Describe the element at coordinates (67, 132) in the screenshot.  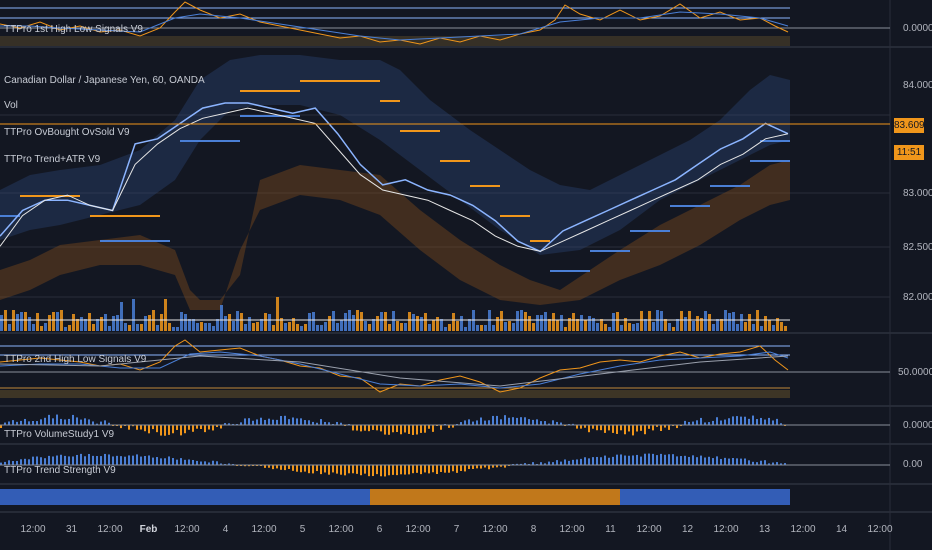
I see `indicator-label-ovbought: TTPro OvBought OvSold V9` at that location.